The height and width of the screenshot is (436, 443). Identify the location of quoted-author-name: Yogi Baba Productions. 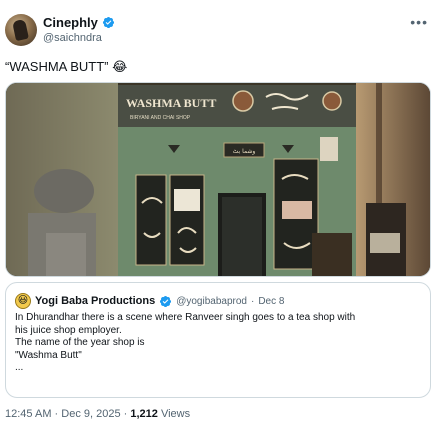
(95, 301).